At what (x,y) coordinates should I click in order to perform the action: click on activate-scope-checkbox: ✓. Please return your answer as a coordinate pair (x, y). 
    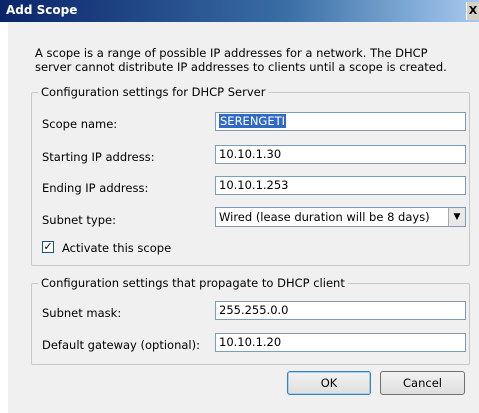
    Looking at the image, I should click on (48, 247).